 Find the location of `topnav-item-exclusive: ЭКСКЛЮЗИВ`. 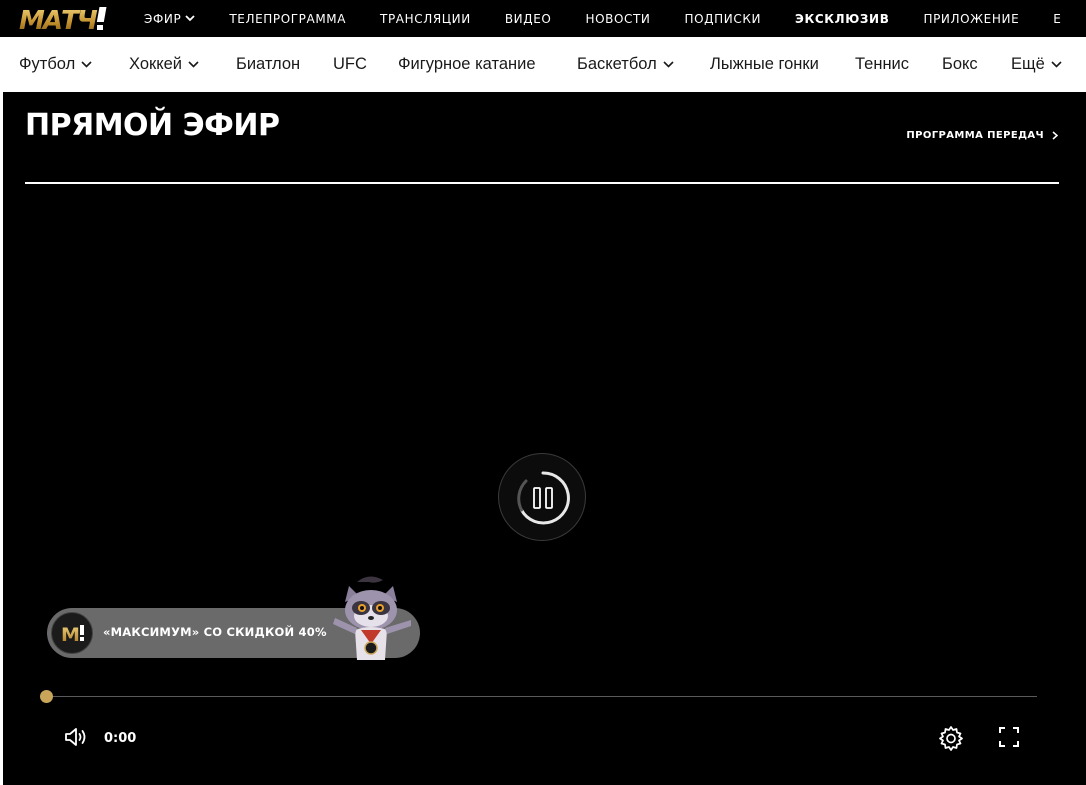

topnav-item-exclusive: ЭКСКЛЮЗИВ is located at coordinates (842, 19).